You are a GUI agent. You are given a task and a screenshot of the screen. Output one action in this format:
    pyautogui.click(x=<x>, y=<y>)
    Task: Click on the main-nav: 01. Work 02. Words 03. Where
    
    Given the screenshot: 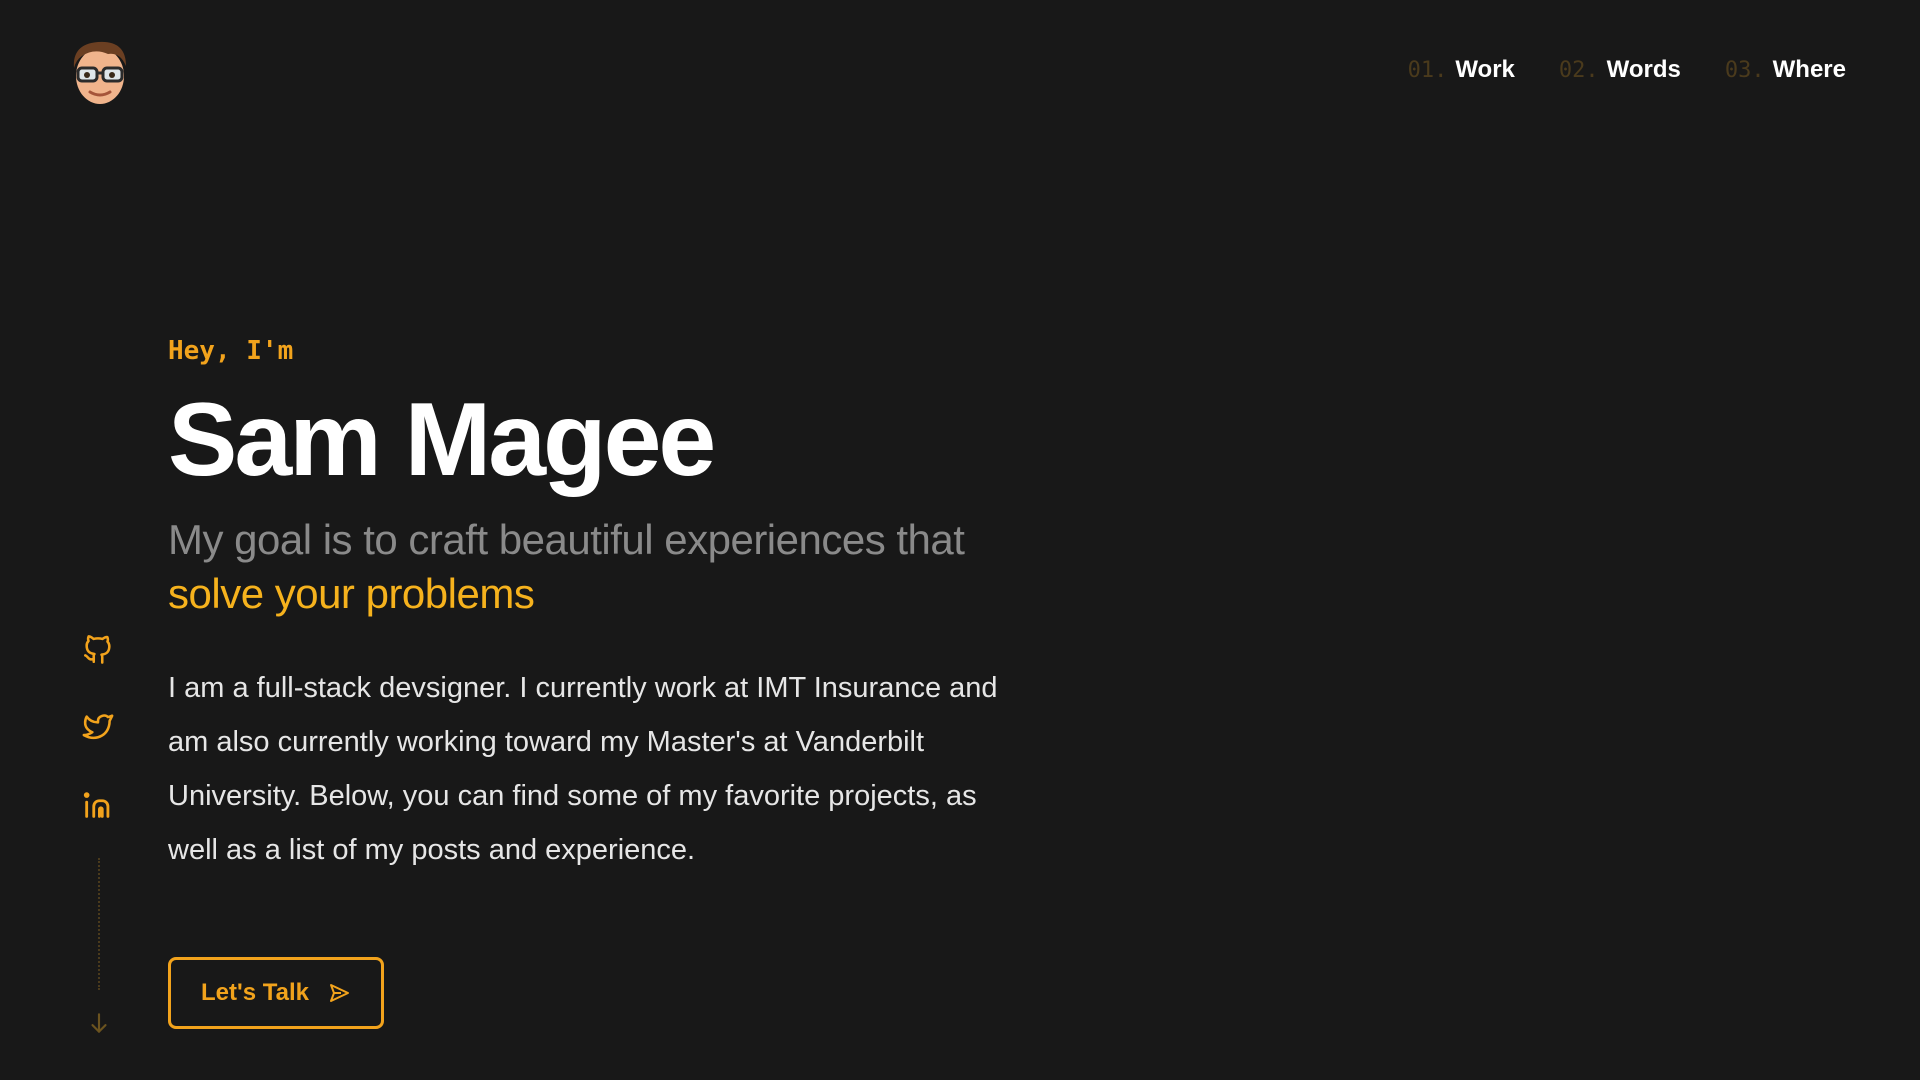 What is the action you would take?
    pyautogui.click(x=1627, y=70)
    